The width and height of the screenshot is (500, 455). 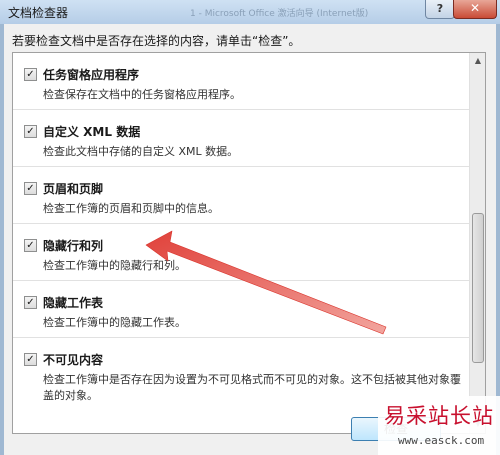 I want to click on close-button: ✕, so click(x=475, y=9).